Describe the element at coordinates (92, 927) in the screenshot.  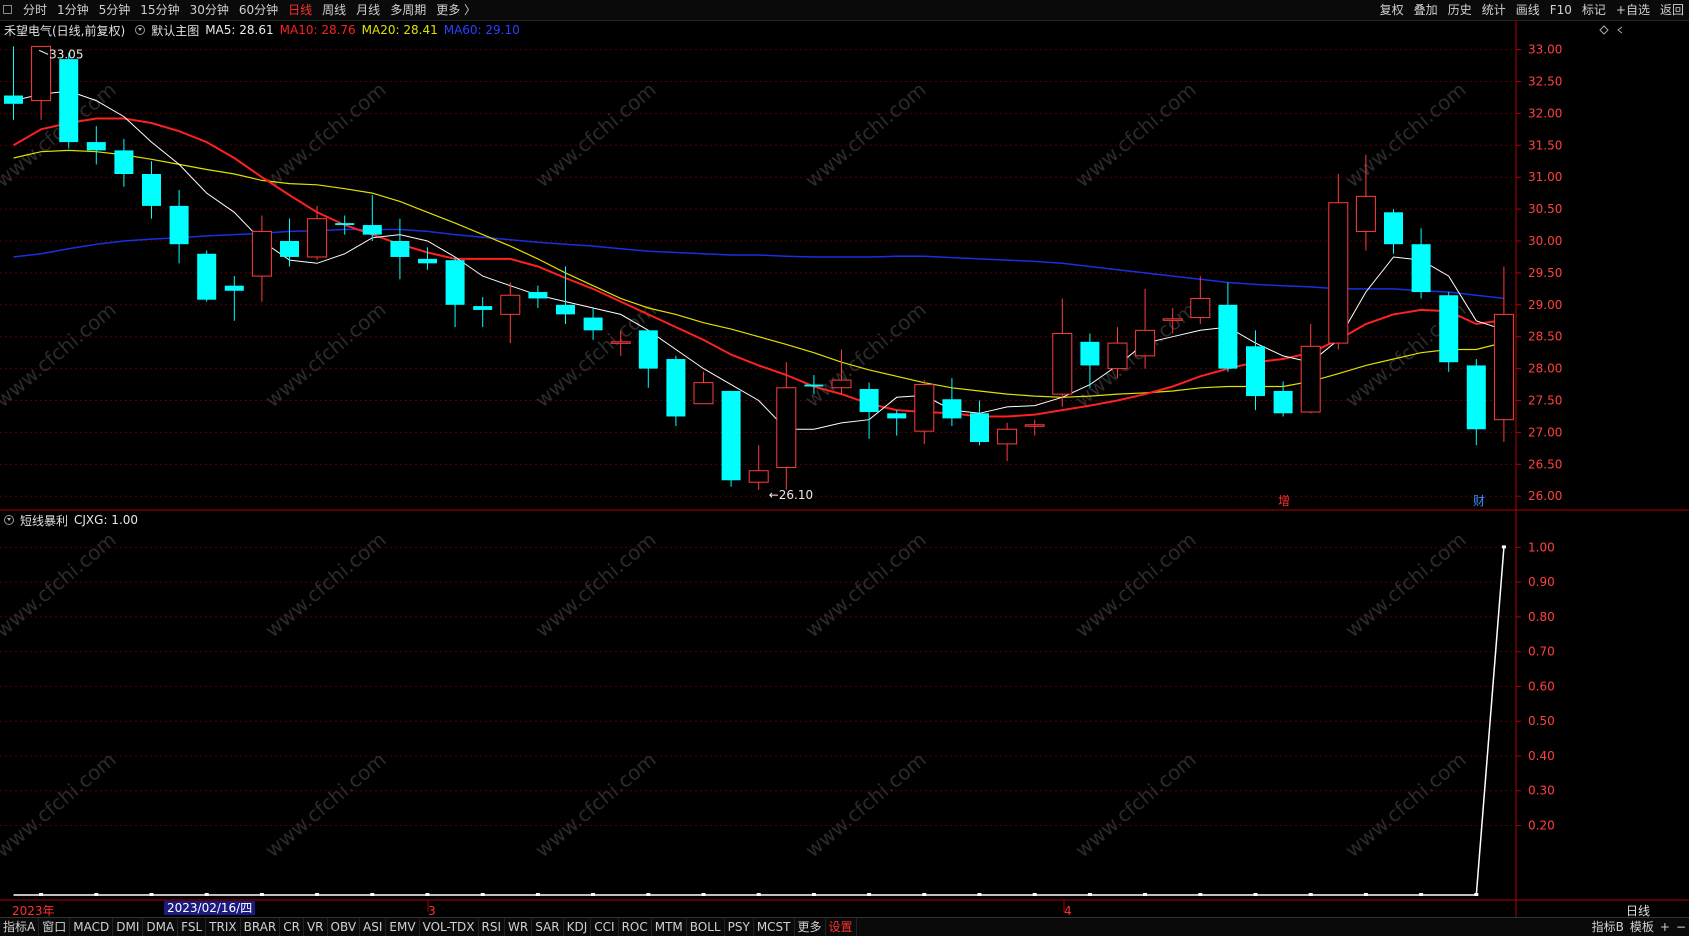
I see `indicator-tab-2: MACD` at that location.